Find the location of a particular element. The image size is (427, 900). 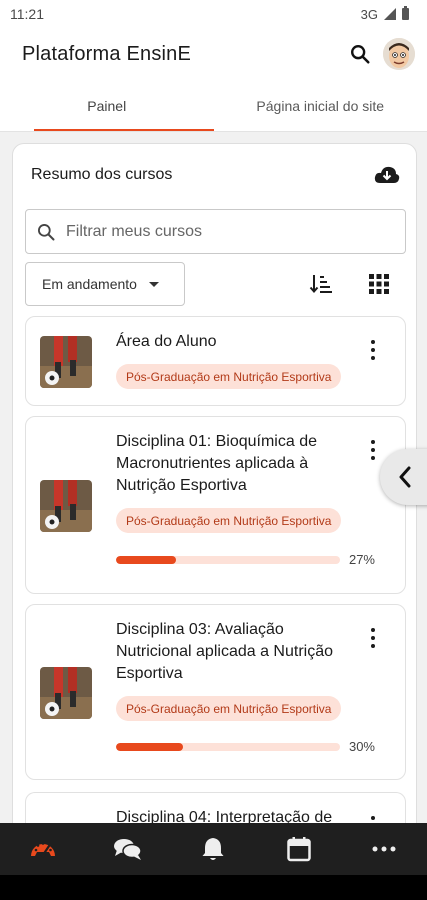

user-avatar is located at coordinates (399, 54).